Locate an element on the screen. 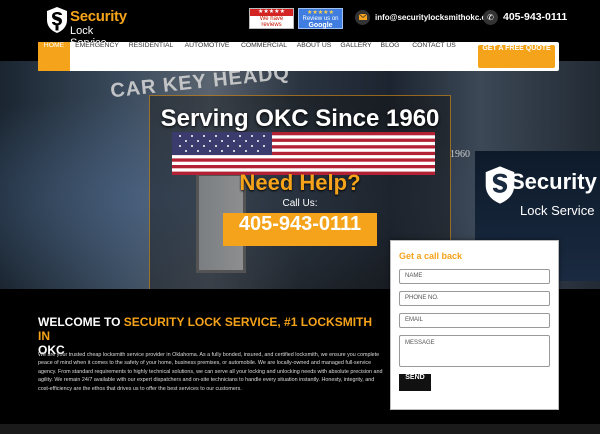 This screenshot has height=434, width=600. call-us-label: Call Us: is located at coordinates (300, 203).